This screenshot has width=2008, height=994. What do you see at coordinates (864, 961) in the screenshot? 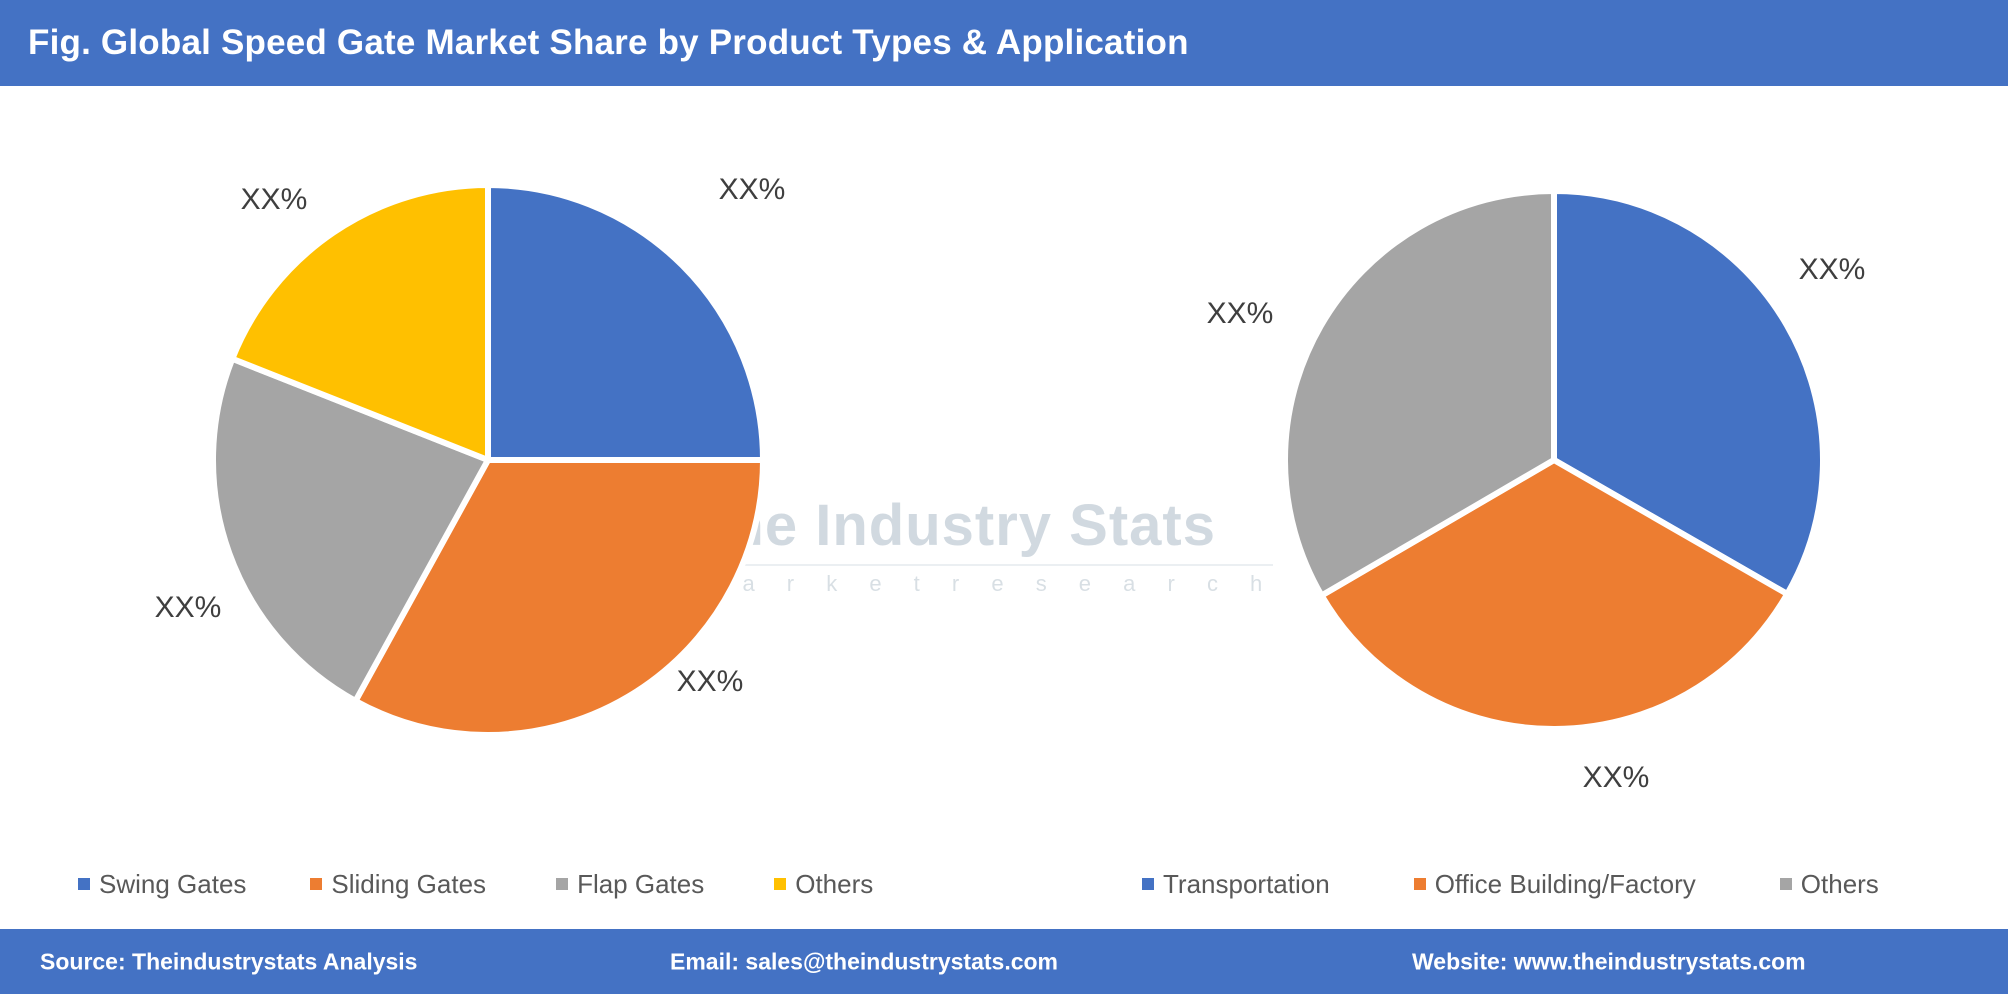
I see `footer-email: Email: sales@theindustrystats.com` at bounding box center [864, 961].